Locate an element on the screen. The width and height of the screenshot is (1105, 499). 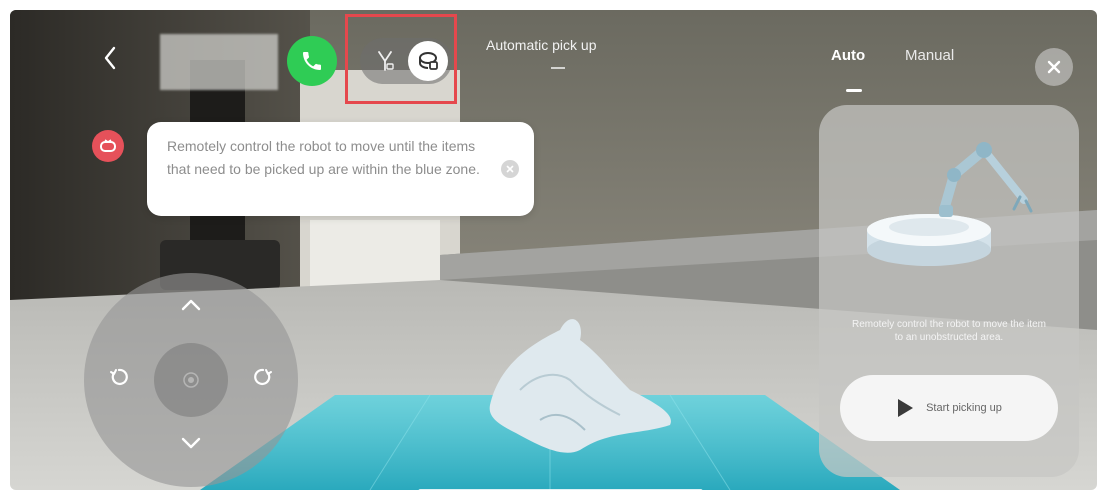
status-indicator is located at coordinates (558, 68).